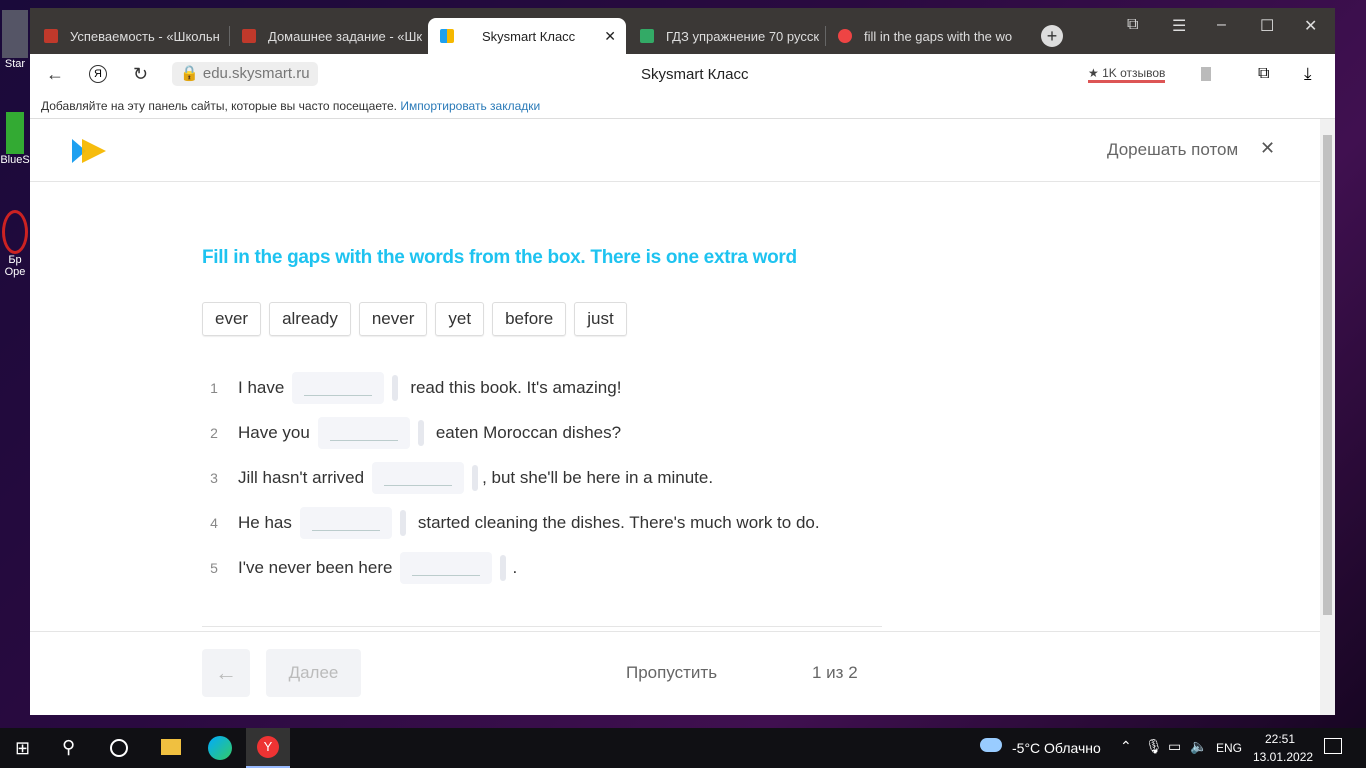  Describe the element at coordinates (460, 319) in the screenshot. I see `word-chip: yet` at that location.